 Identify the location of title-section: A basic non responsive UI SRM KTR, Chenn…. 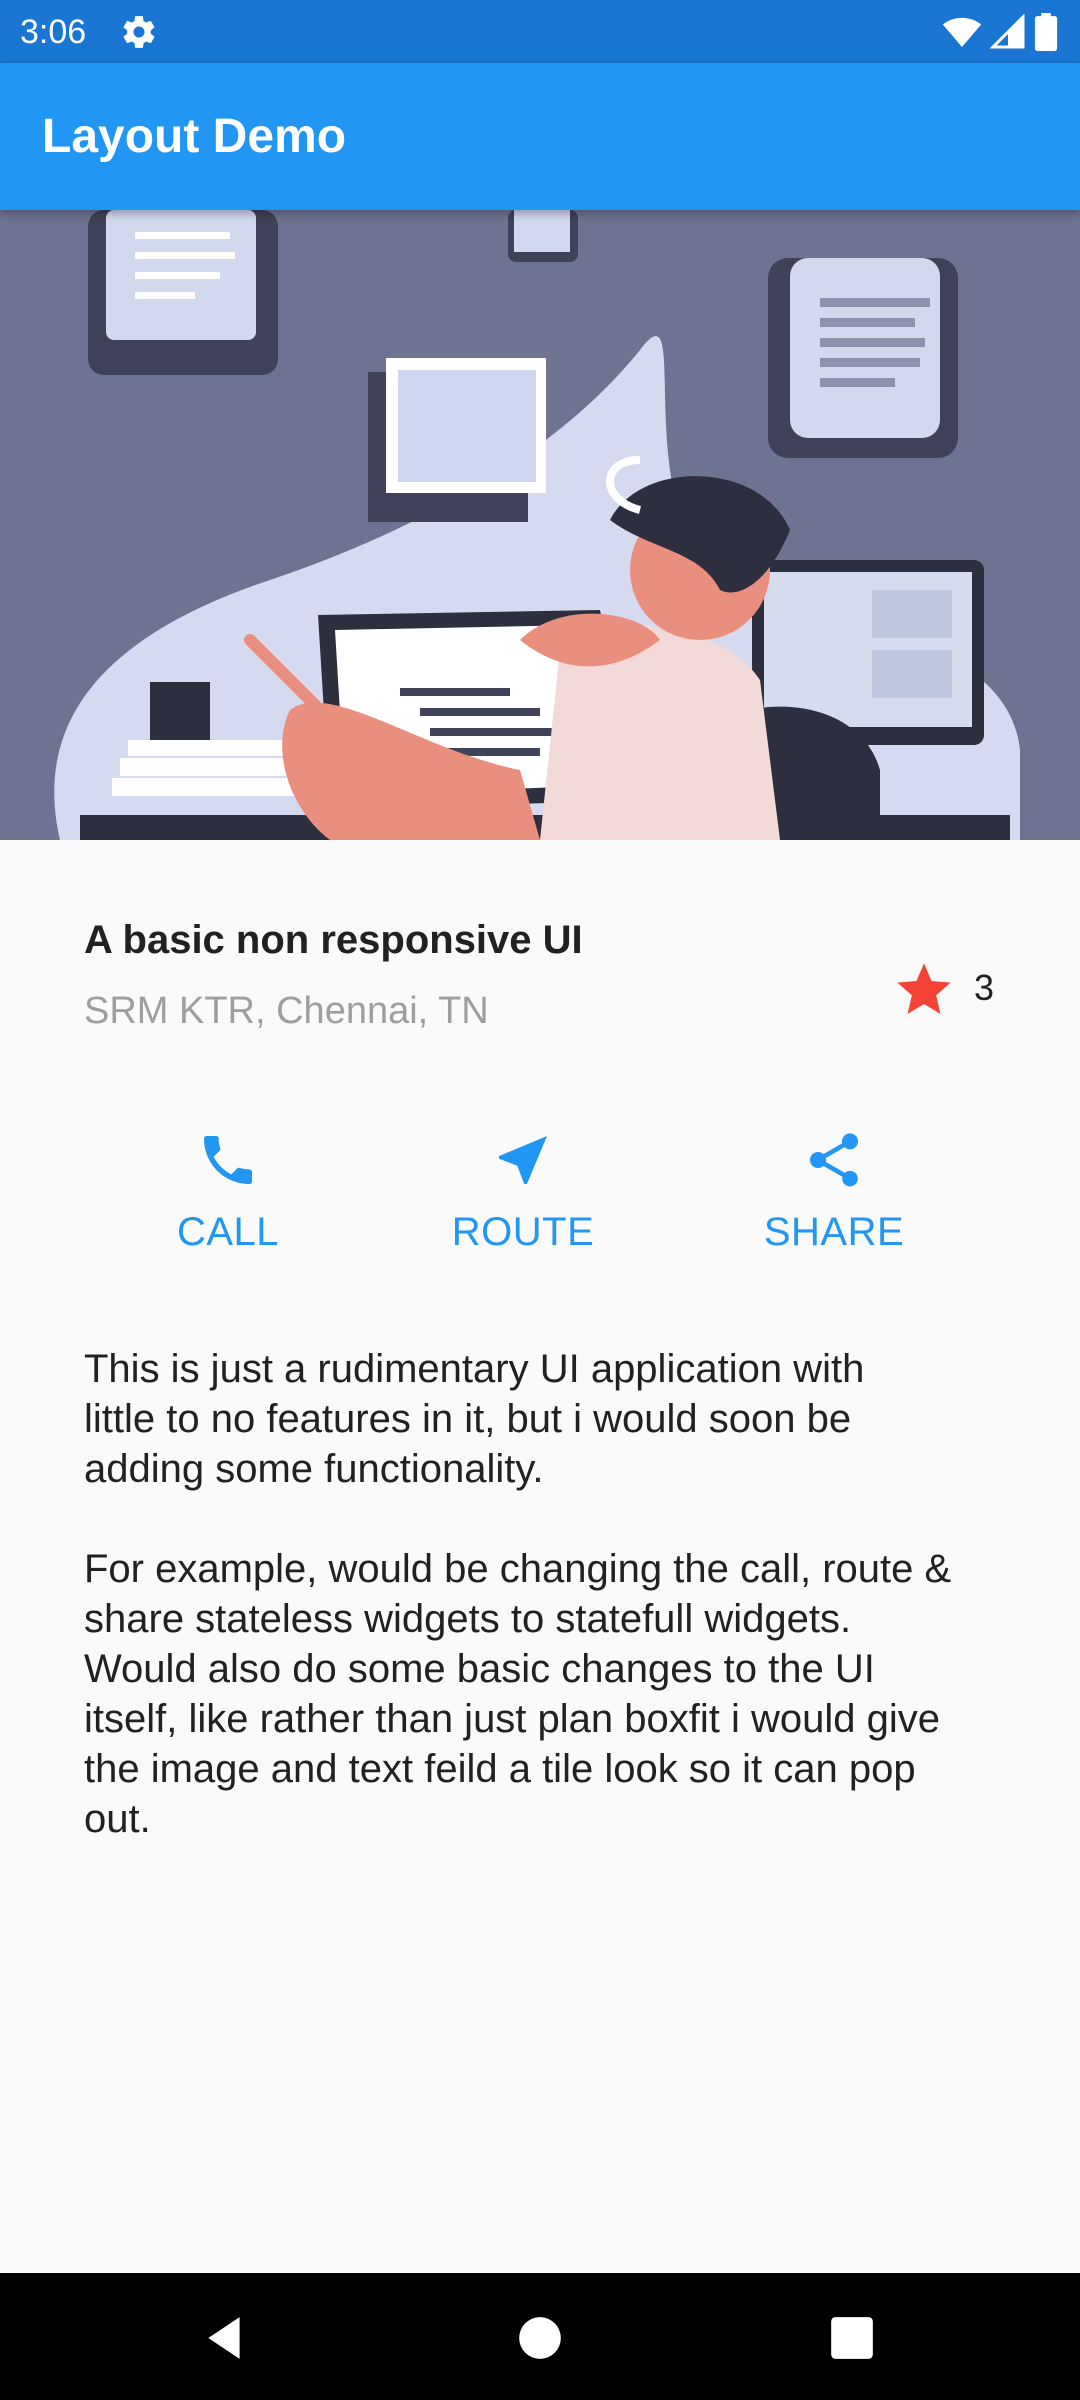
(540, 981).